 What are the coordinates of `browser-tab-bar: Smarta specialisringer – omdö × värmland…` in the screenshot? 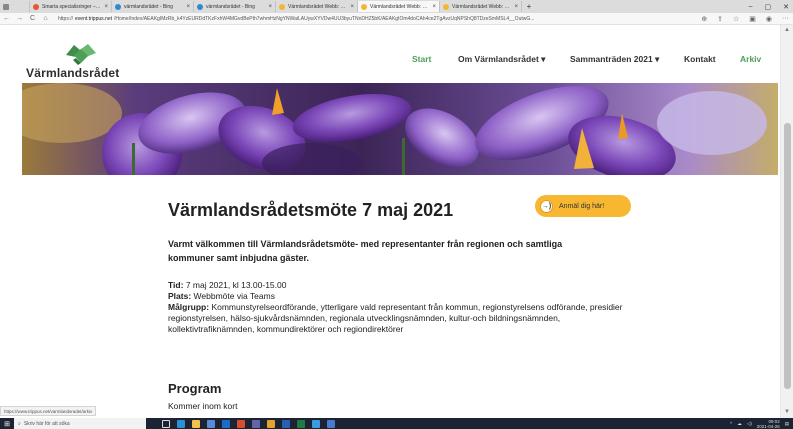 It's located at (396, 6).